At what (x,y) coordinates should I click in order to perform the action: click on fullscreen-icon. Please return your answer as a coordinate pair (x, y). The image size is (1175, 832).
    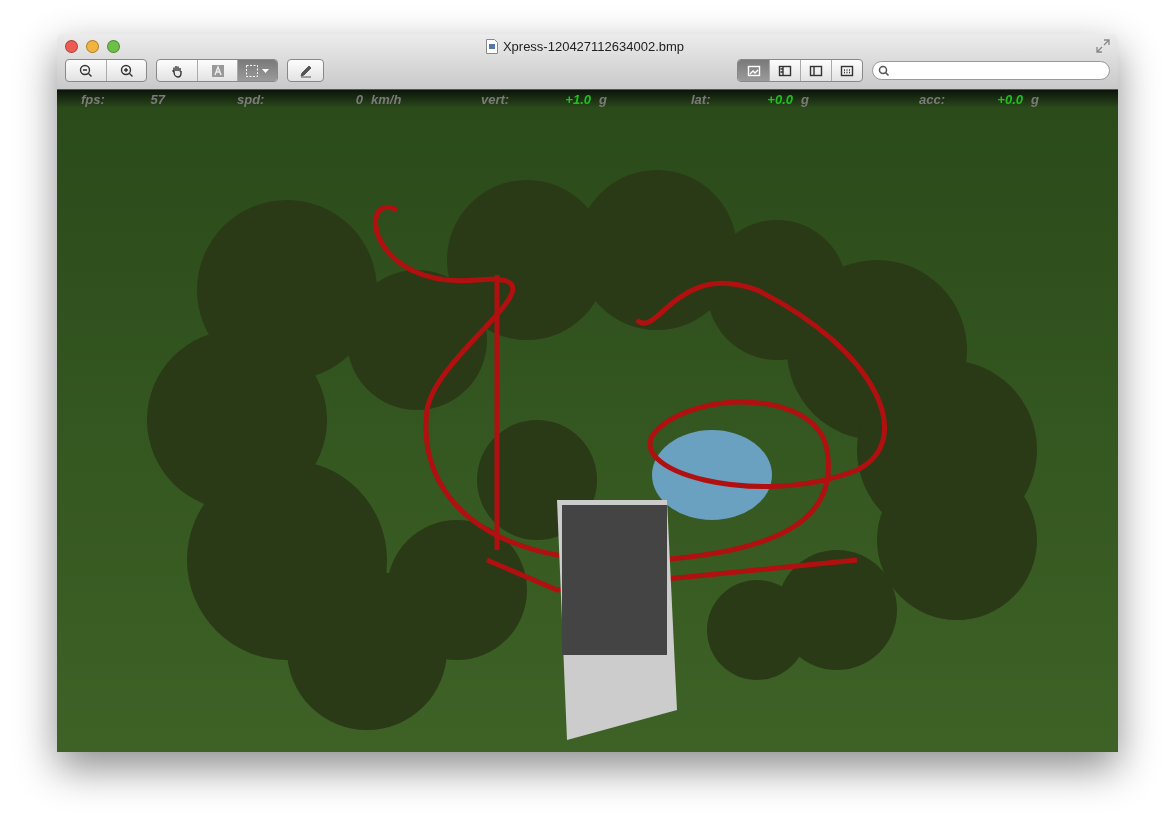
    Looking at the image, I should click on (1103, 46).